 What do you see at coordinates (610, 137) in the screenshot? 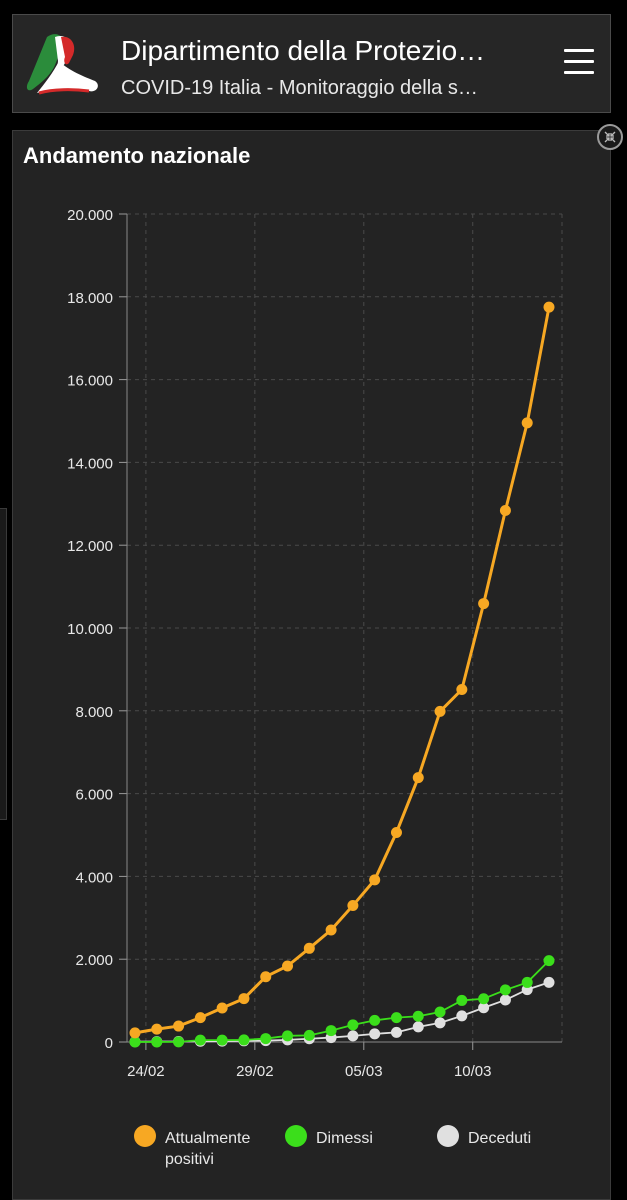
I see `collapse-icon` at bounding box center [610, 137].